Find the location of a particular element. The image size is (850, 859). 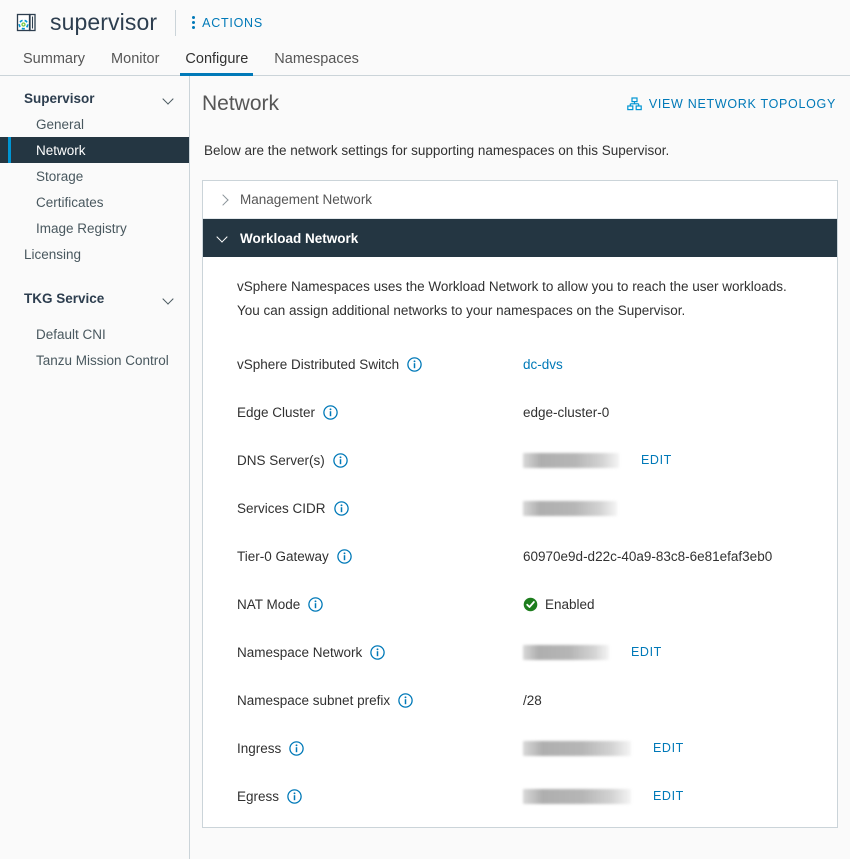

tab-monitor: Monitor is located at coordinates (135, 63).